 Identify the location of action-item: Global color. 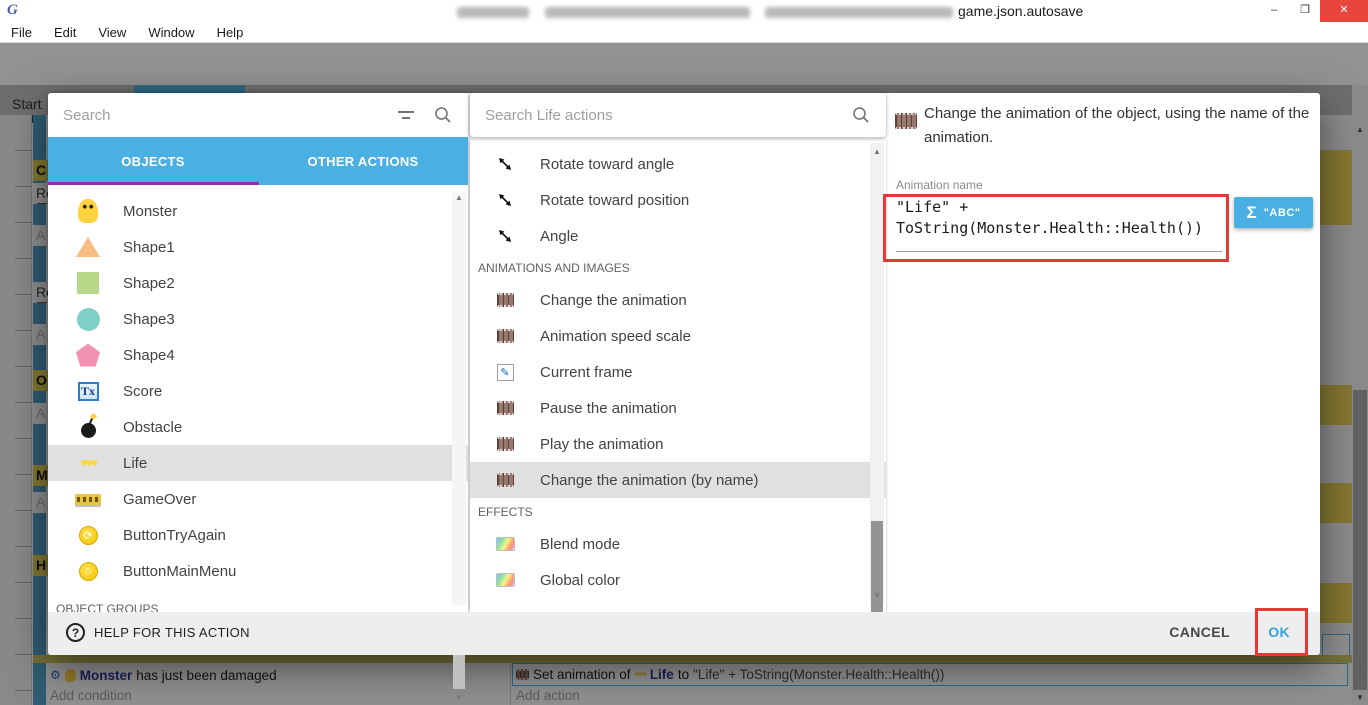
(678, 580).